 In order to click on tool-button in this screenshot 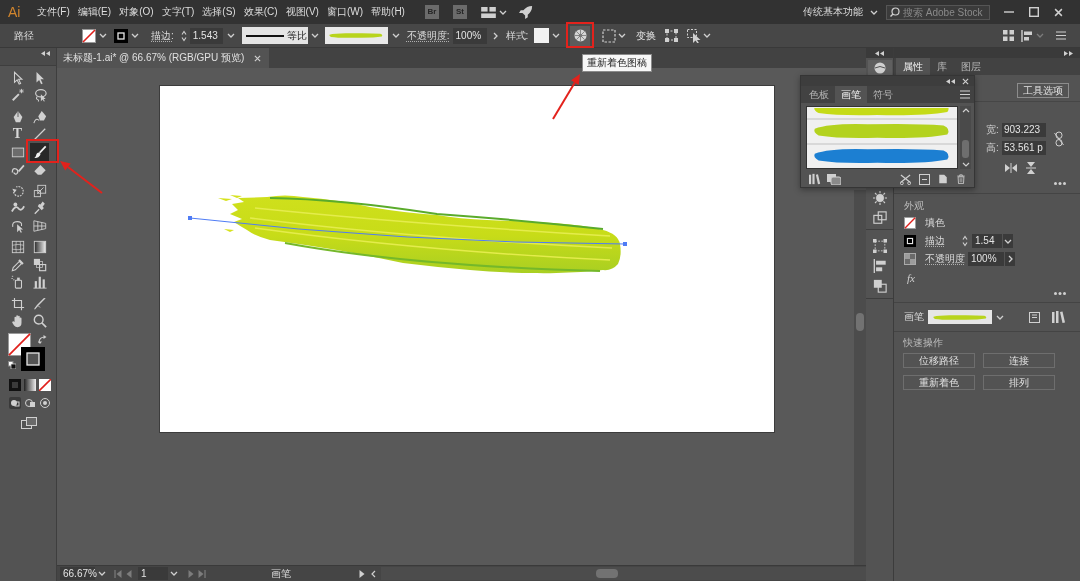, I will do `click(39, 152)`.